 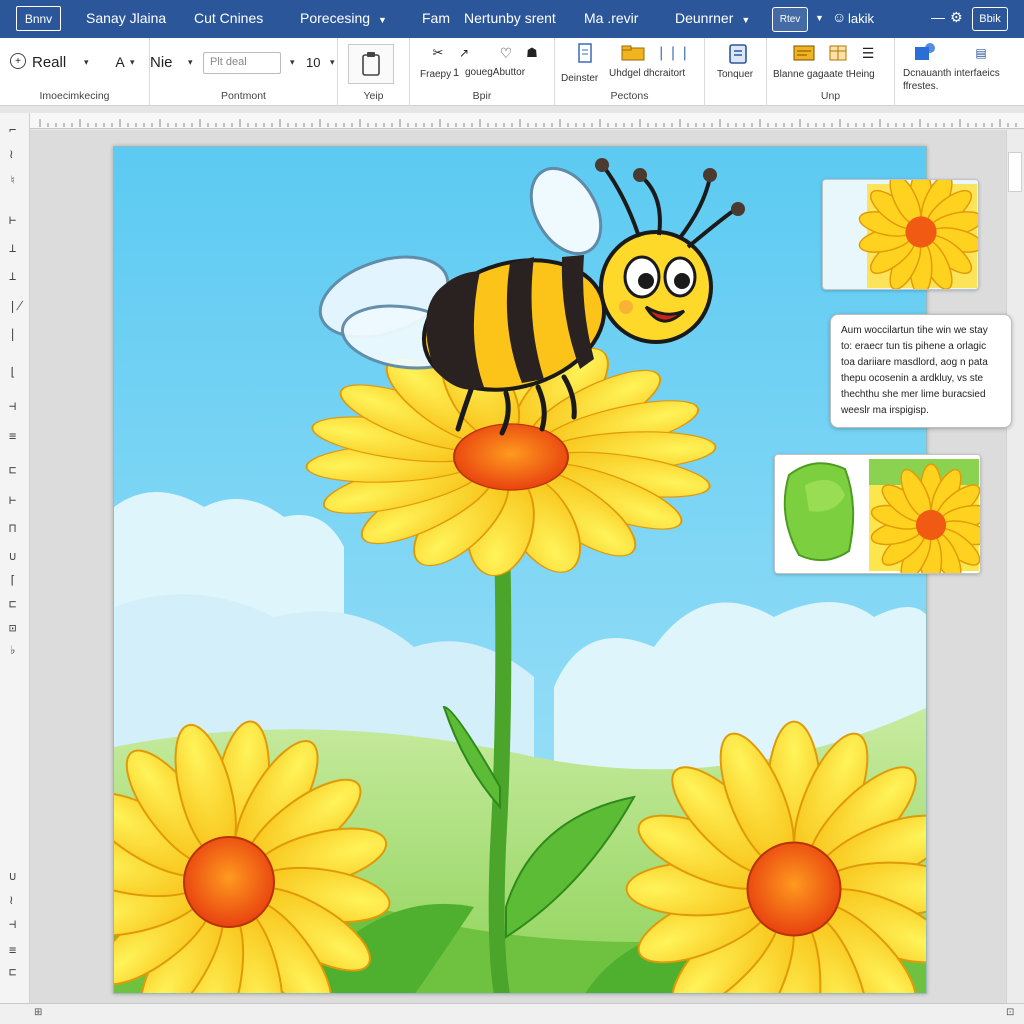 I want to click on menu-item-4: Fam, so click(x=436, y=18).